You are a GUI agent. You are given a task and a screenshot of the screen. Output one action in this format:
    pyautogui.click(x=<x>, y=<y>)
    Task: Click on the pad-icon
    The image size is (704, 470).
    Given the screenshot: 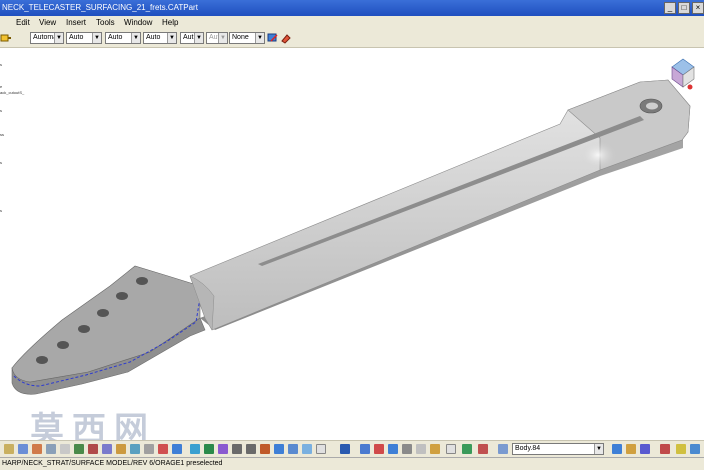 What is the action you would take?
    pyautogui.click(x=37, y=449)
    